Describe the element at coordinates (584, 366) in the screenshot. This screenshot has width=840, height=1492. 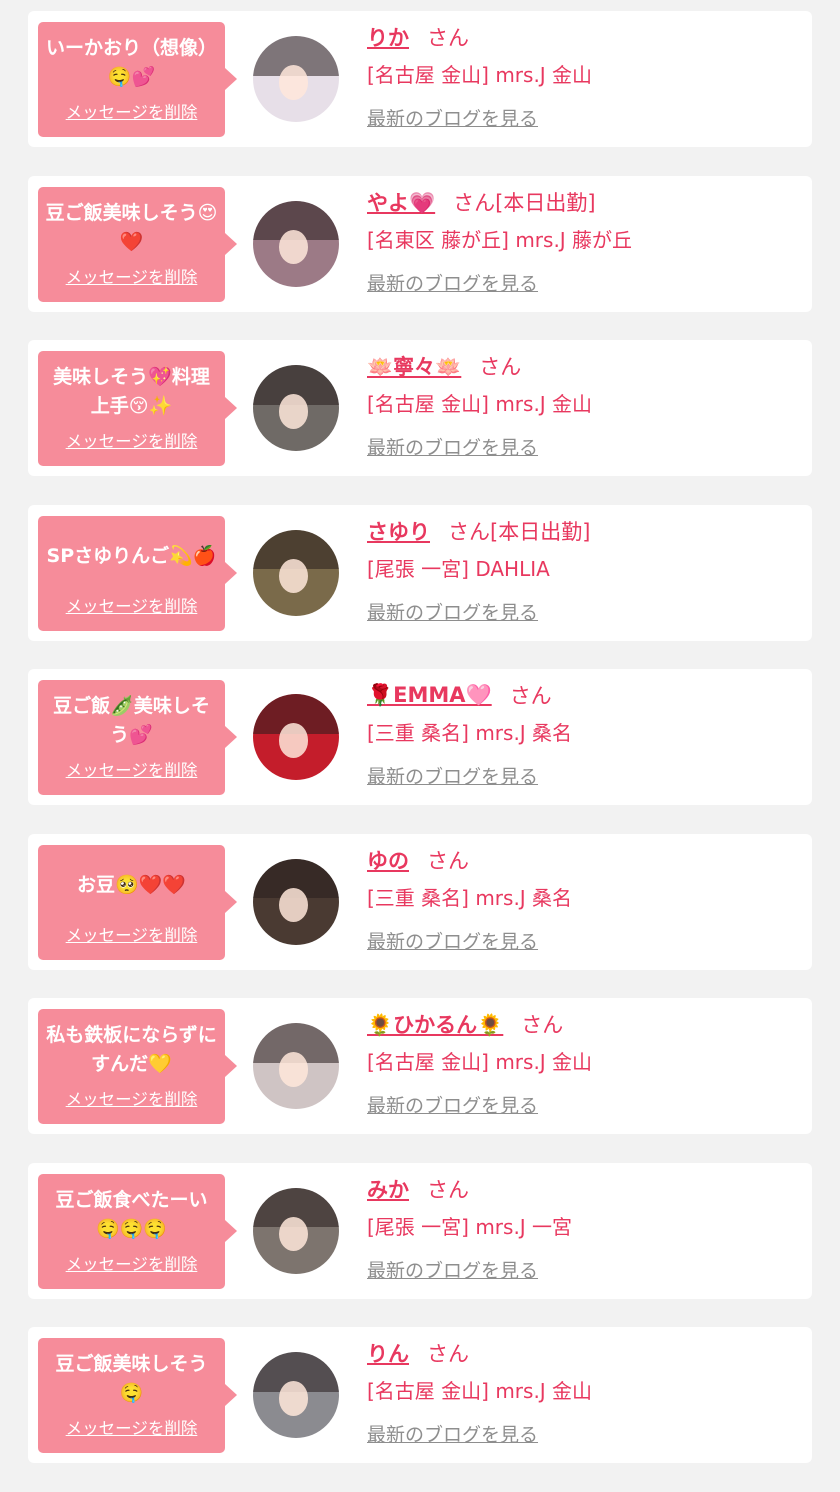
I see `name-line: 🪷寧々🪷 さん` at that location.